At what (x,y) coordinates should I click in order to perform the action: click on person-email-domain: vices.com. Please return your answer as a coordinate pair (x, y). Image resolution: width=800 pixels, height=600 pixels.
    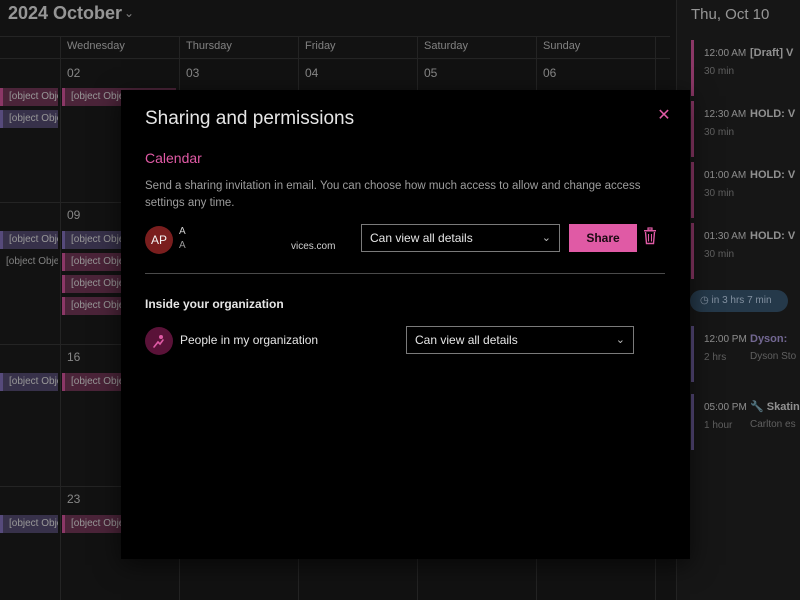
    Looking at the image, I should click on (313, 246).